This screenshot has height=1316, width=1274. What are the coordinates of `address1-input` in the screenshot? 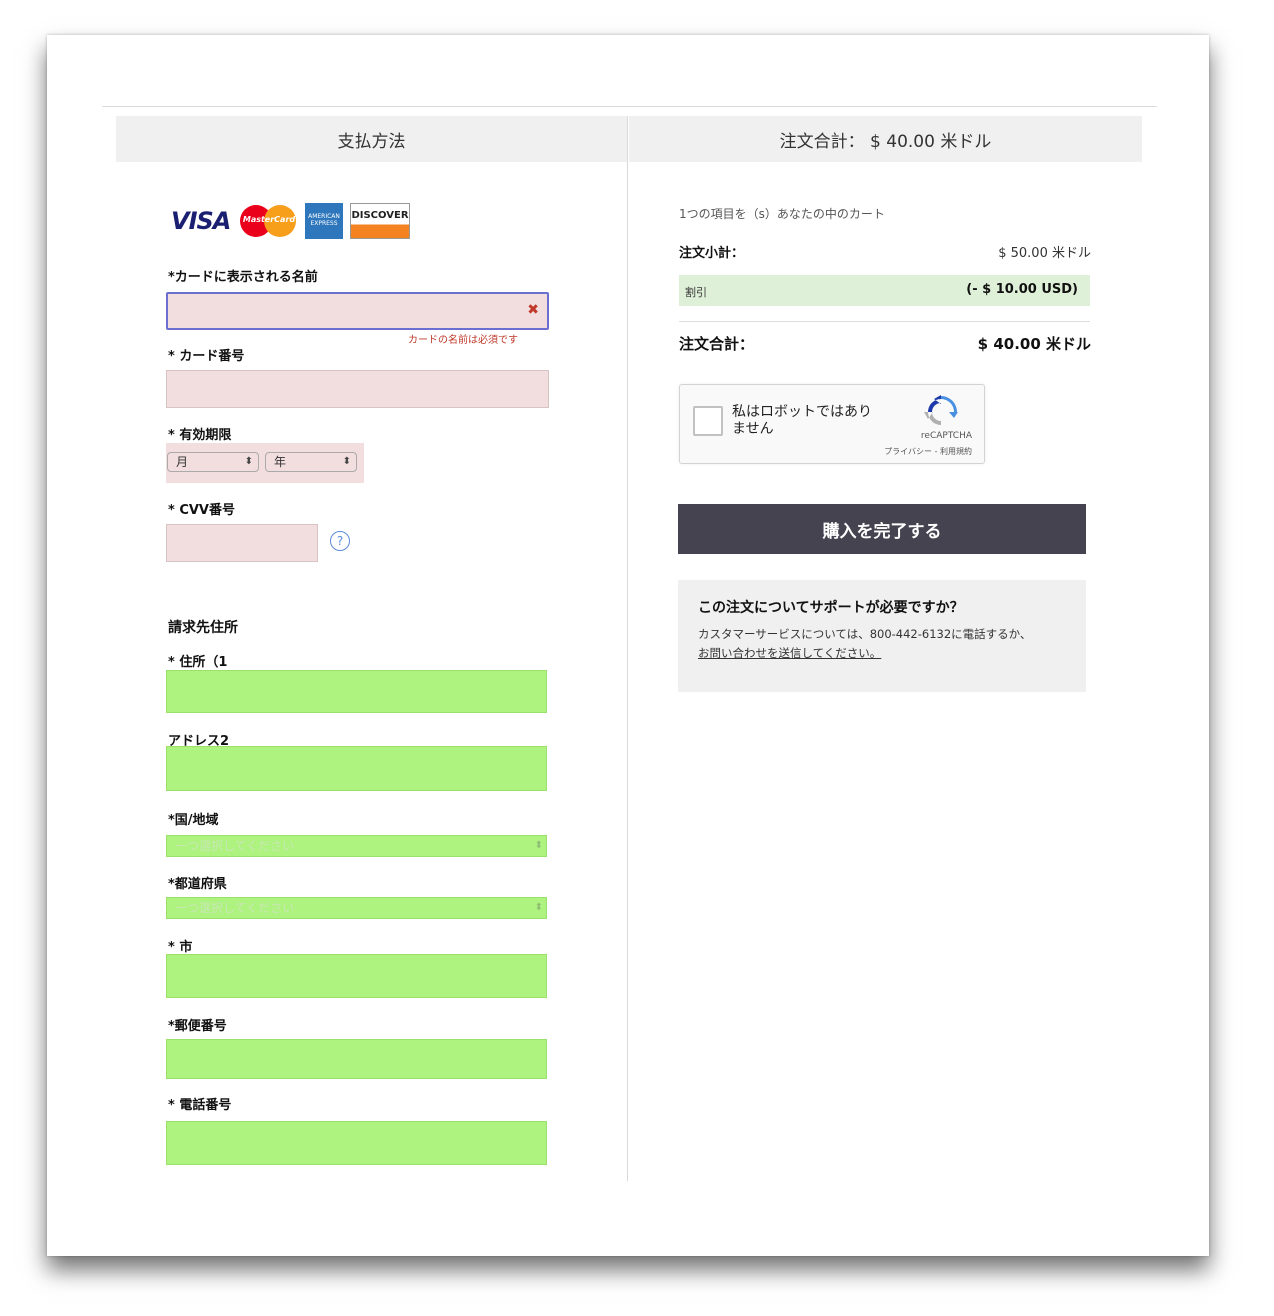 It's located at (356, 691).